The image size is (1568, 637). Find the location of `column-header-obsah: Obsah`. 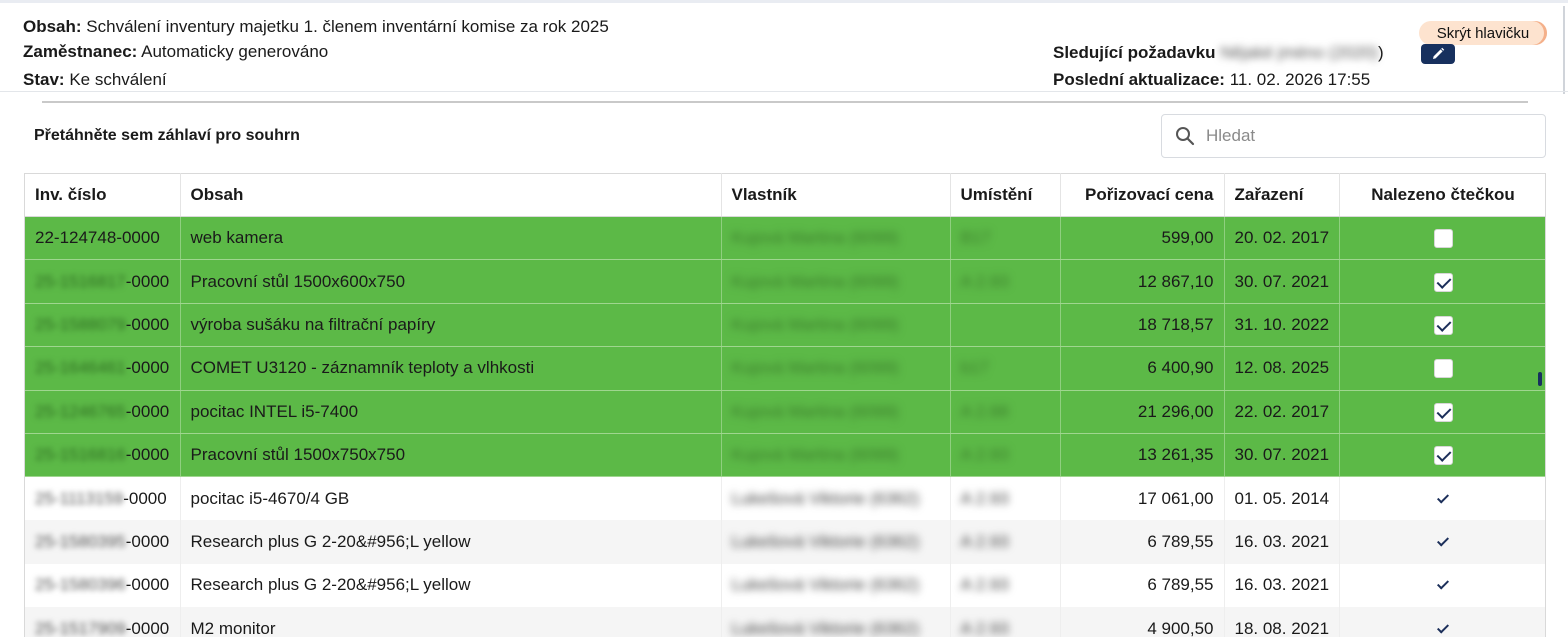

column-header-obsah: Obsah is located at coordinates (451, 195).